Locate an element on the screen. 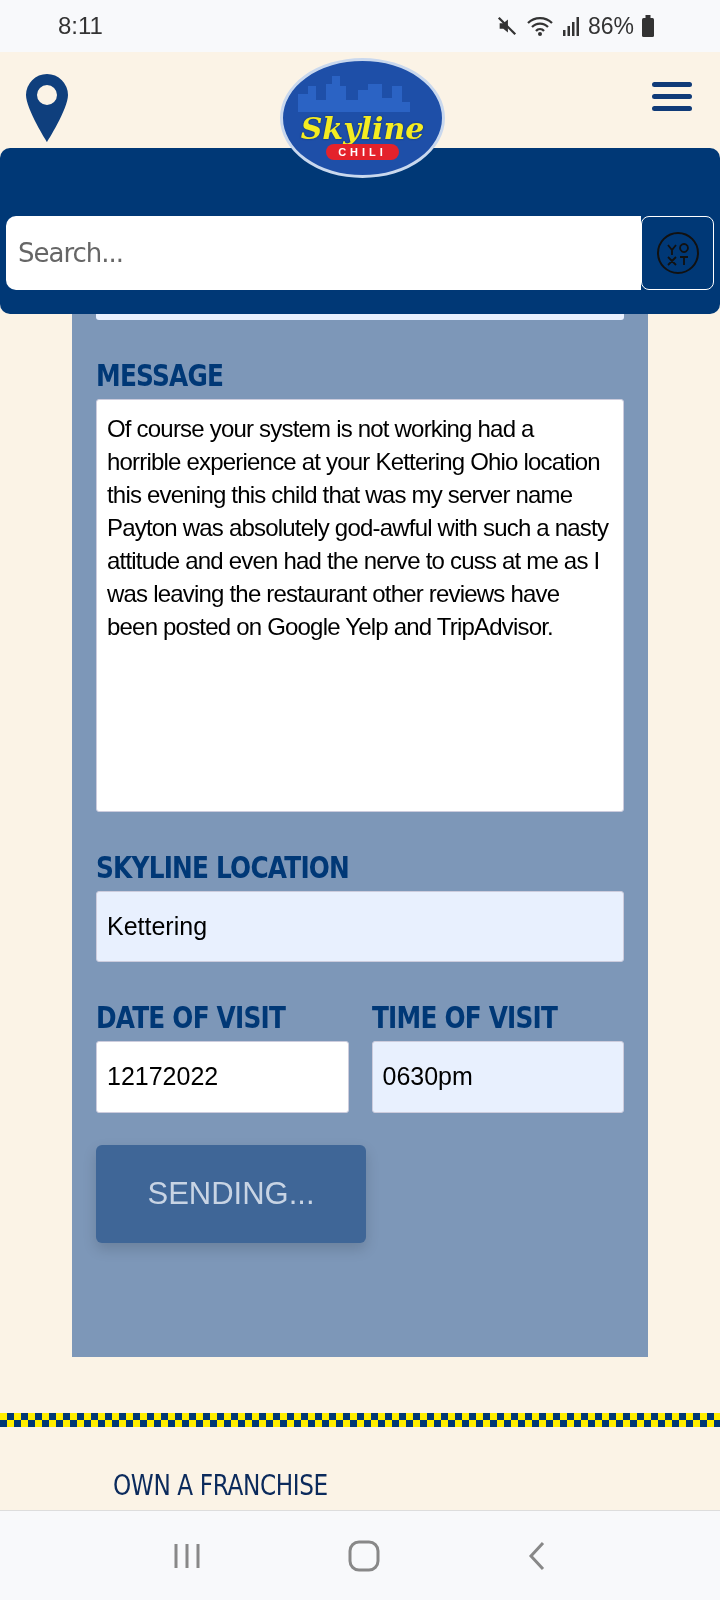  field-label: DATE OF VISIT is located at coordinates (191, 1017).